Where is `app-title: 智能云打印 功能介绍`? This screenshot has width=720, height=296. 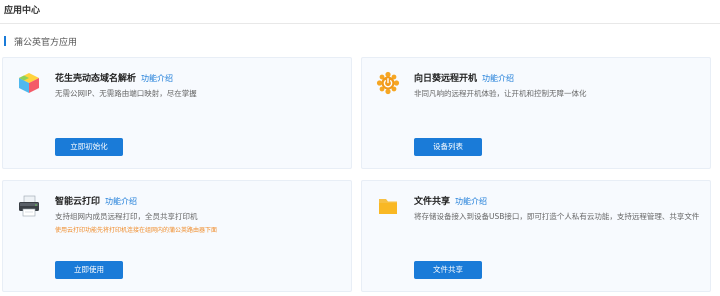 app-title: 智能云打印 功能介绍 is located at coordinates (96, 200).